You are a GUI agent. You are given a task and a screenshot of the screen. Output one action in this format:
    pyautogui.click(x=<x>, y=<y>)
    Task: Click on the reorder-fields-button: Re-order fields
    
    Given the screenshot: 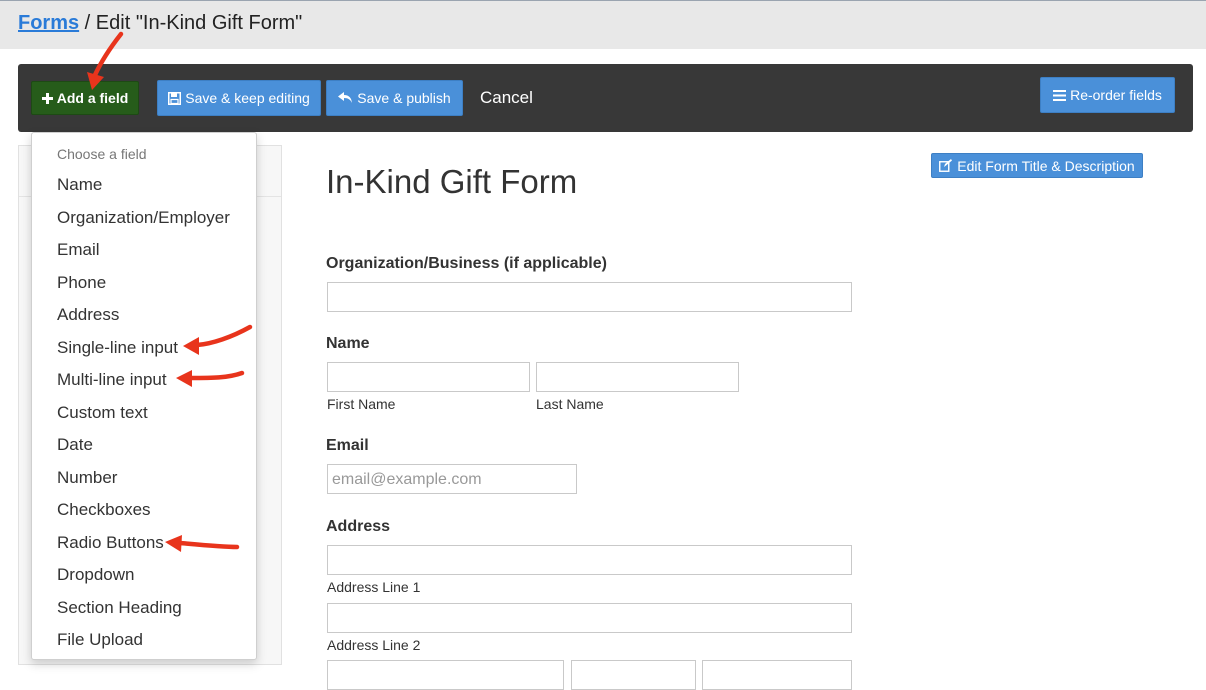 What is the action you would take?
    pyautogui.click(x=1107, y=95)
    